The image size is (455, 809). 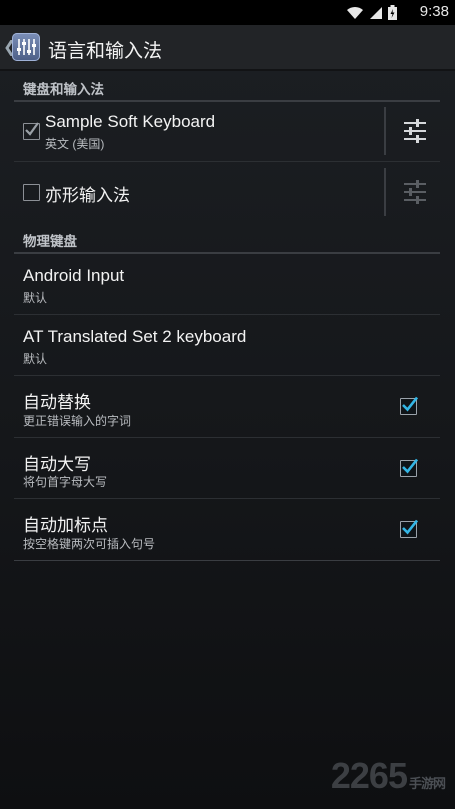 I want to click on keyboard-title: Sample Soft Keyboard, so click(x=130, y=121).